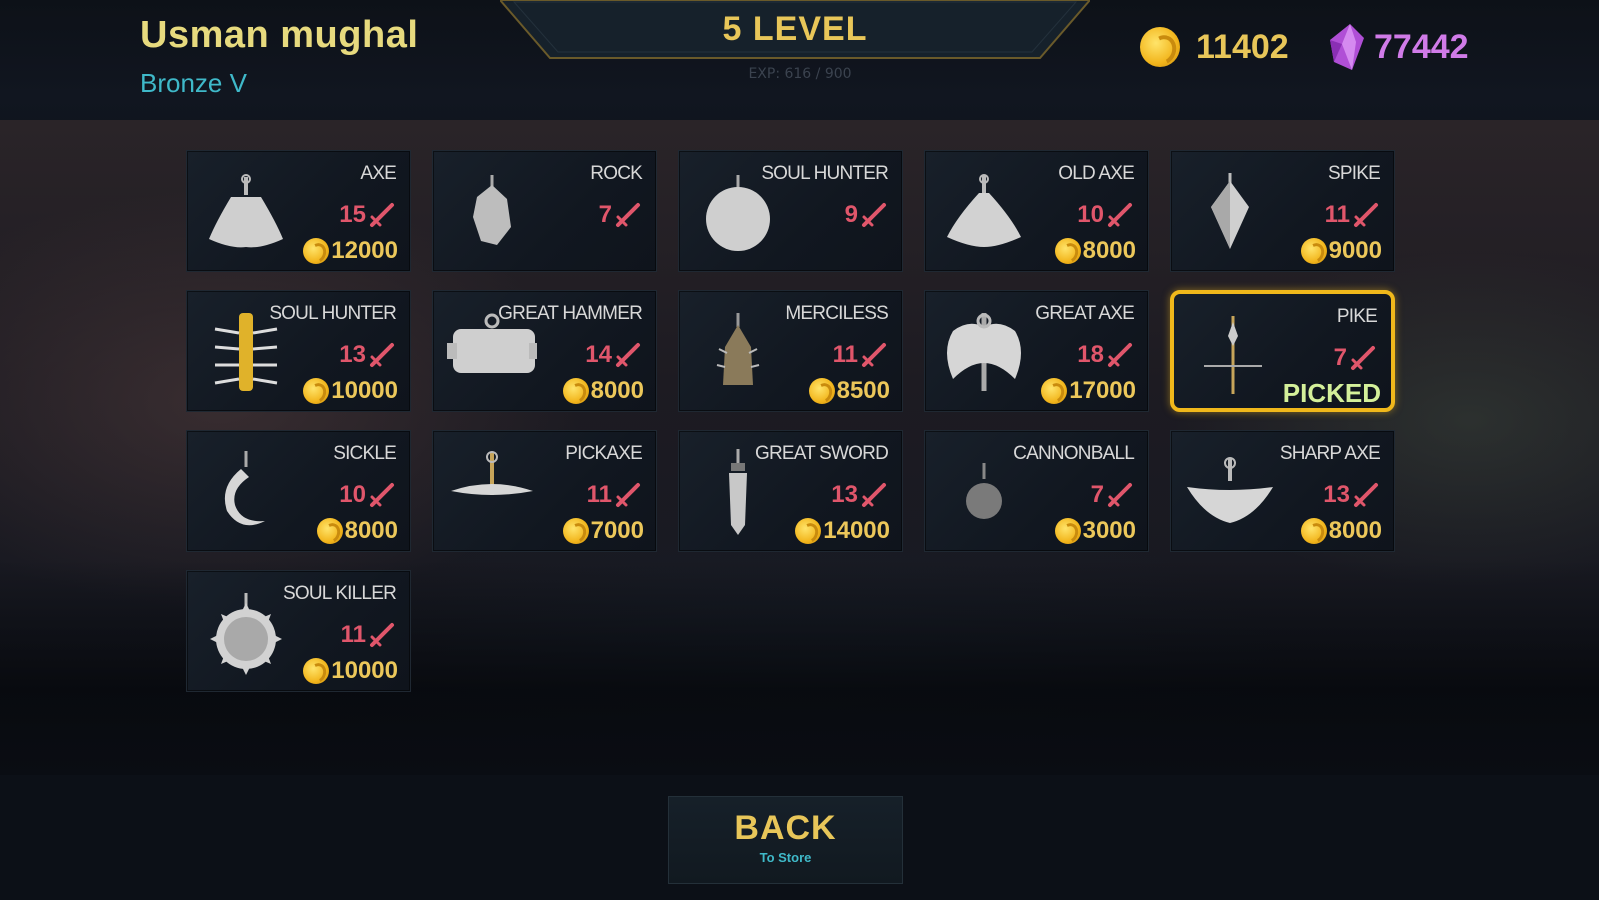 The image size is (1599, 900). What do you see at coordinates (738, 349) in the screenshot?
I see `merciless-icon` at bounding box center [738, 349].